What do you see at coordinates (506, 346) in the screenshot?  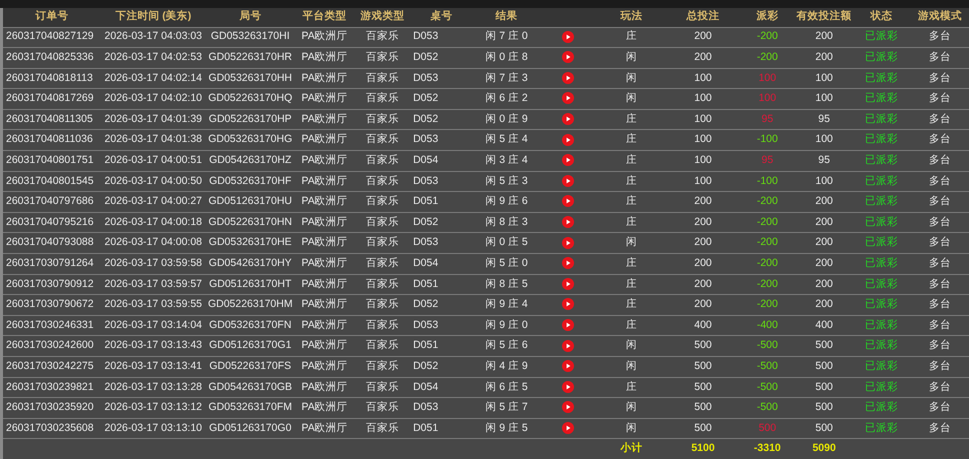 I see `table-cell-text: 闲 5 庄 6` at bounding box center [506, 346].